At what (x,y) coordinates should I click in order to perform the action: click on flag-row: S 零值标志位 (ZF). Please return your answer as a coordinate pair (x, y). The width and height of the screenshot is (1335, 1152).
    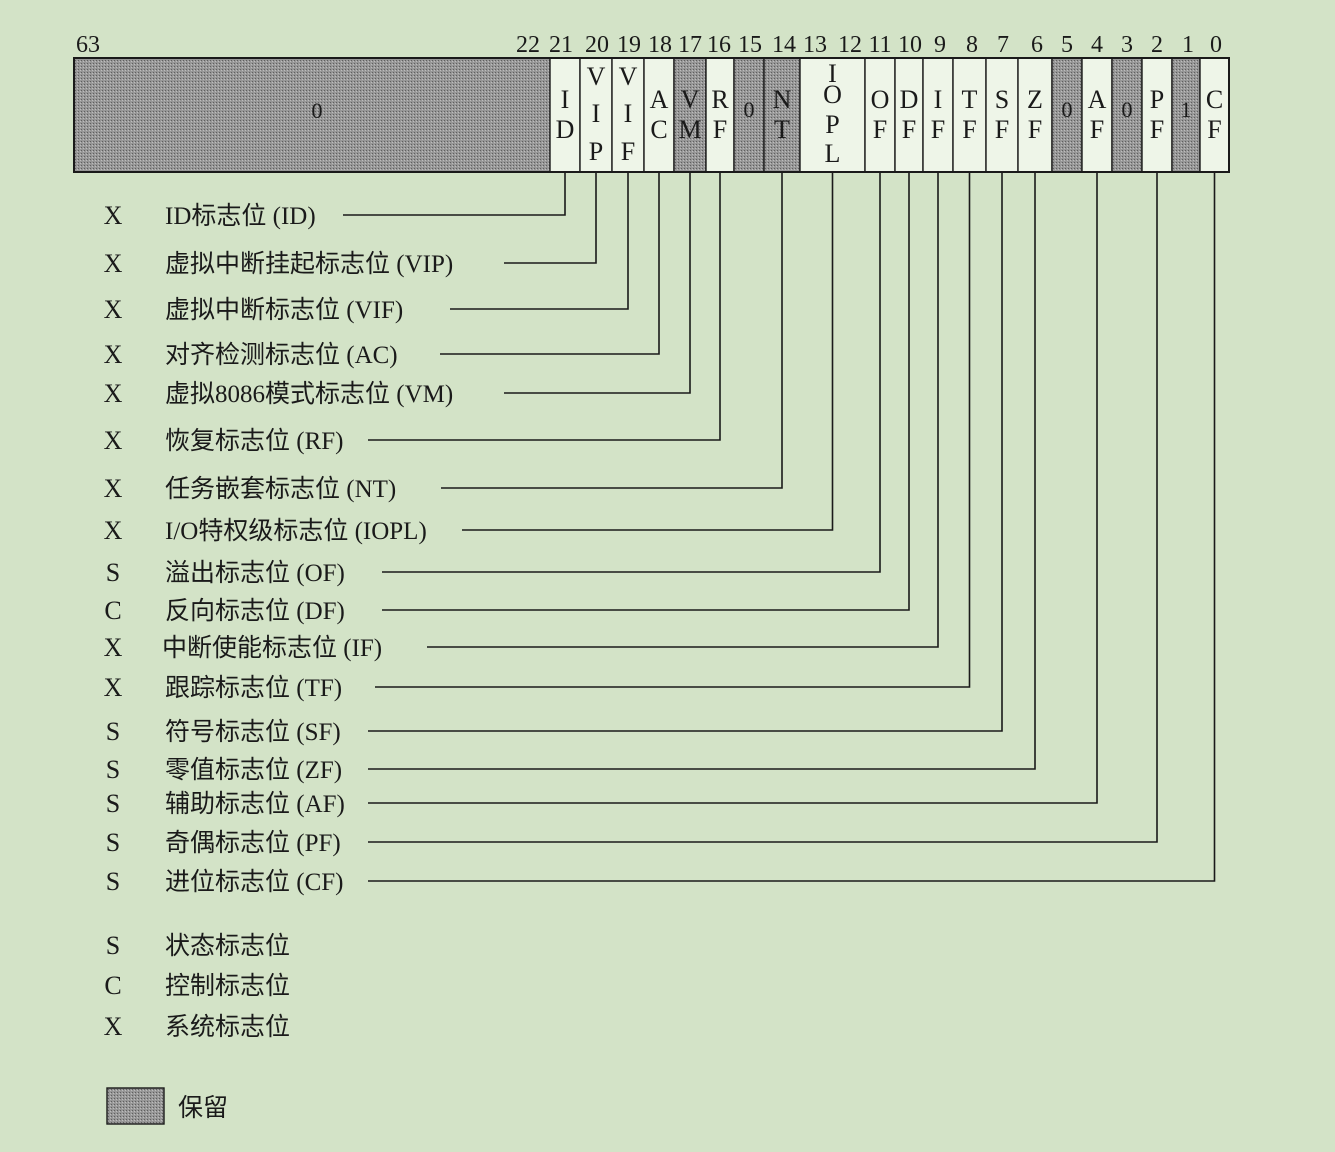
    Looking at the image, I should click on (224, 769).